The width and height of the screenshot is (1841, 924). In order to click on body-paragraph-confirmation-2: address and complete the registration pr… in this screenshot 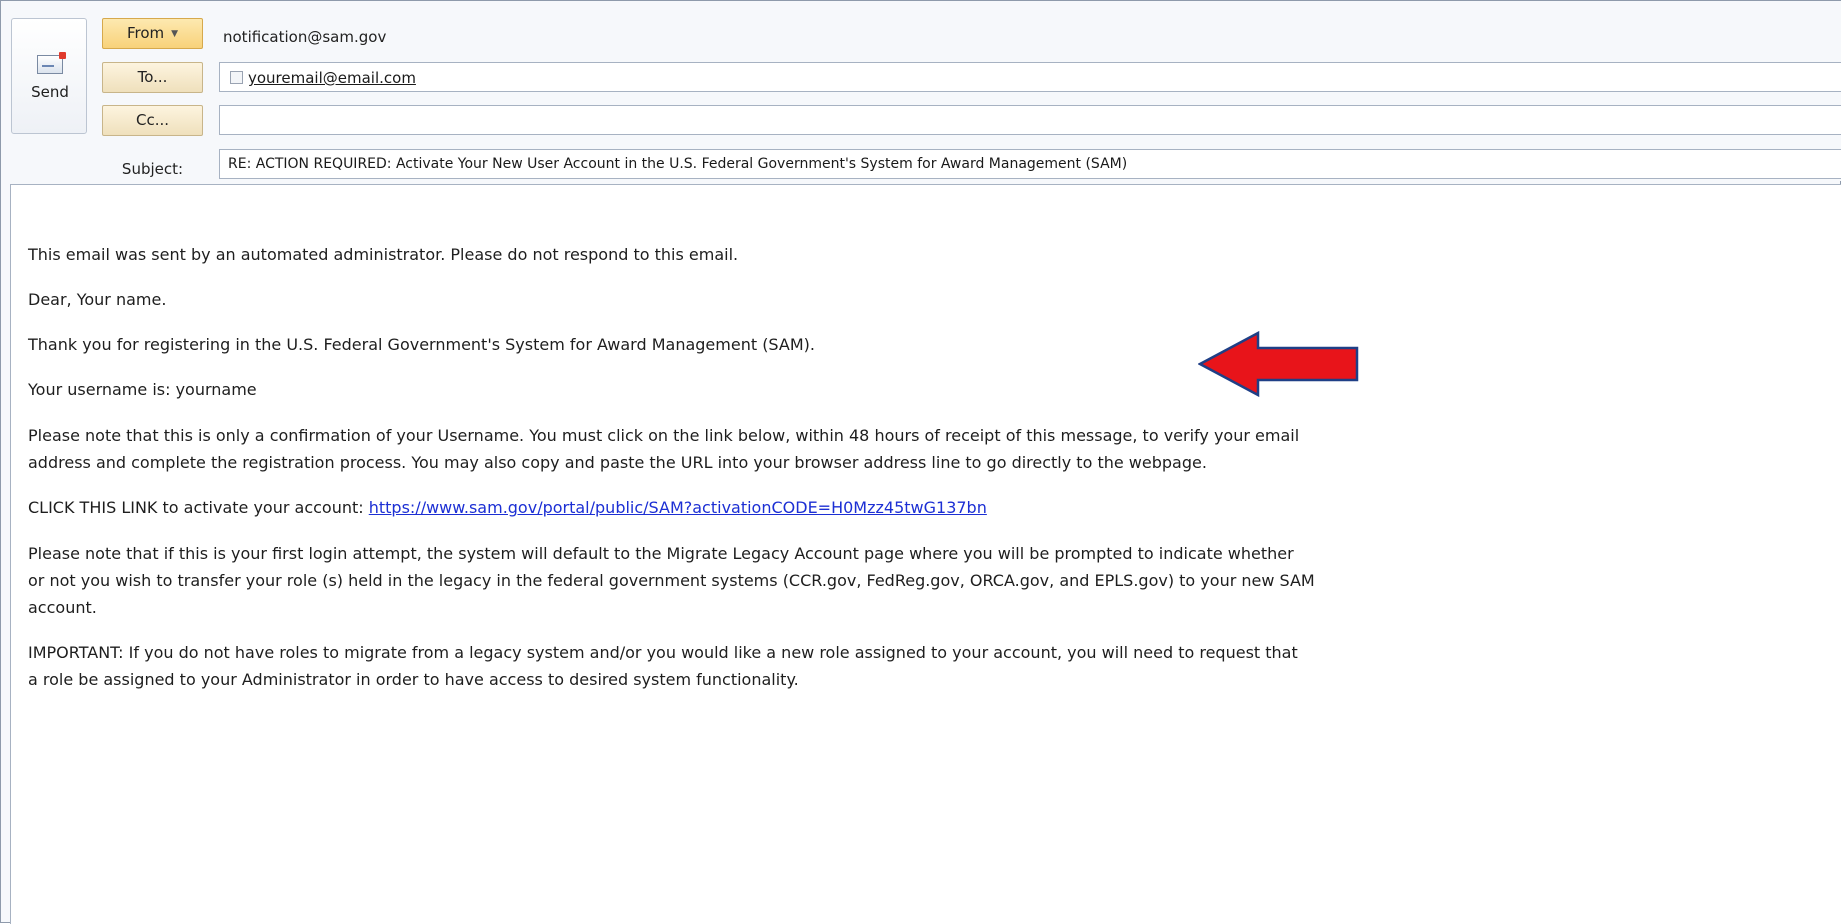, I will do `click(617, 462)`.